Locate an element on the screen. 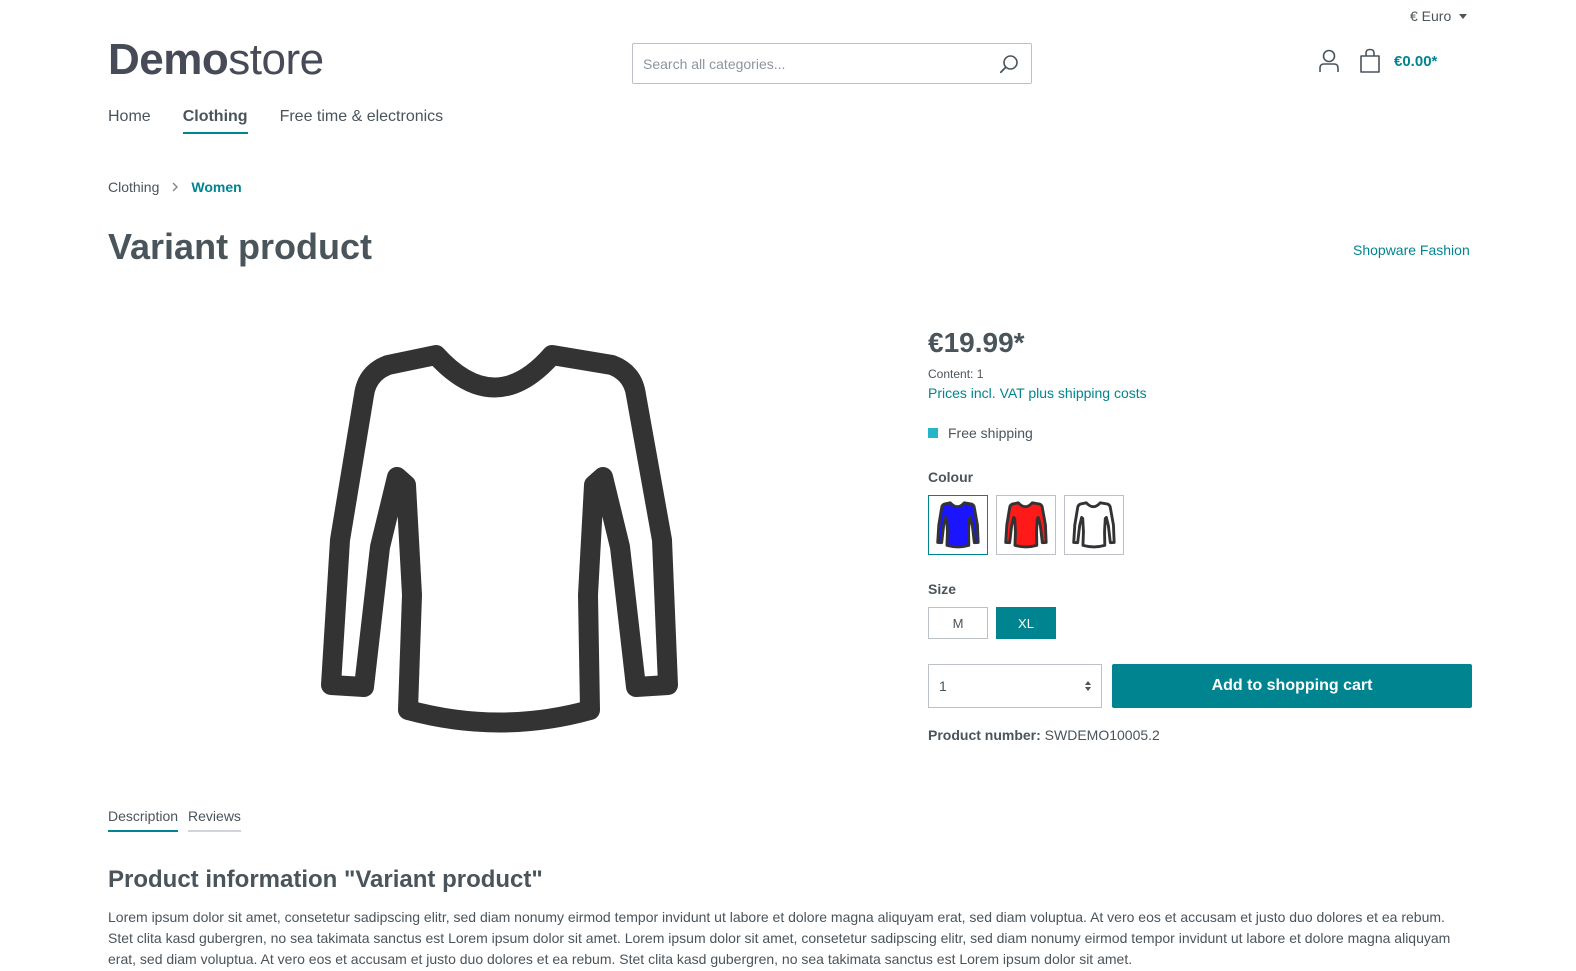 The width and height of the screenshot is (1576, 971). product-number-value: SWDEMO10005.2 is located at coordinates (1102, 735).